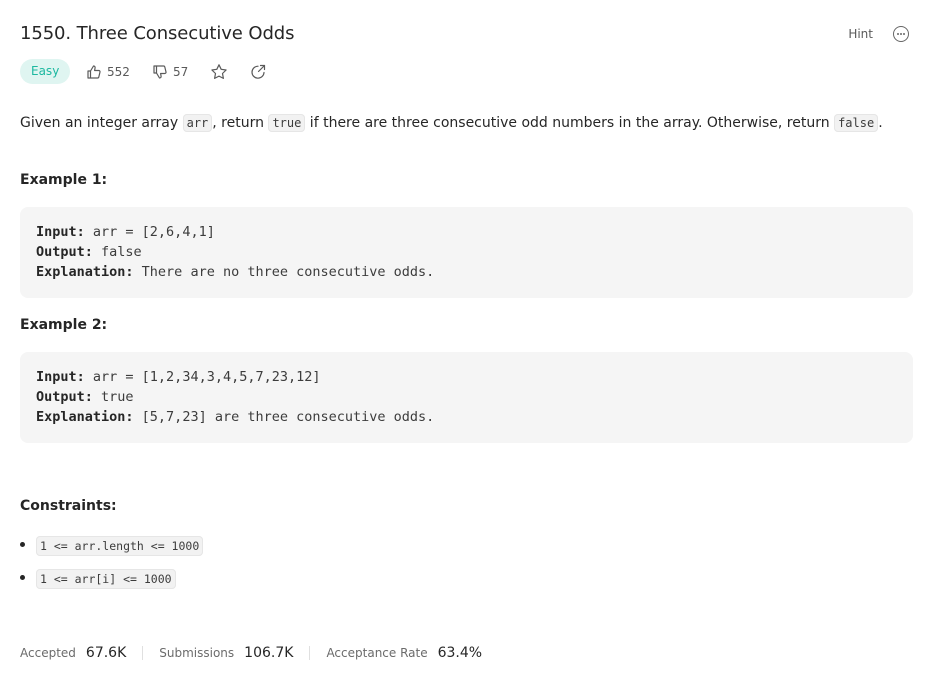 This screenshot has width=933, height=676. I want to click on desc-text: , return, so click(240, 123).